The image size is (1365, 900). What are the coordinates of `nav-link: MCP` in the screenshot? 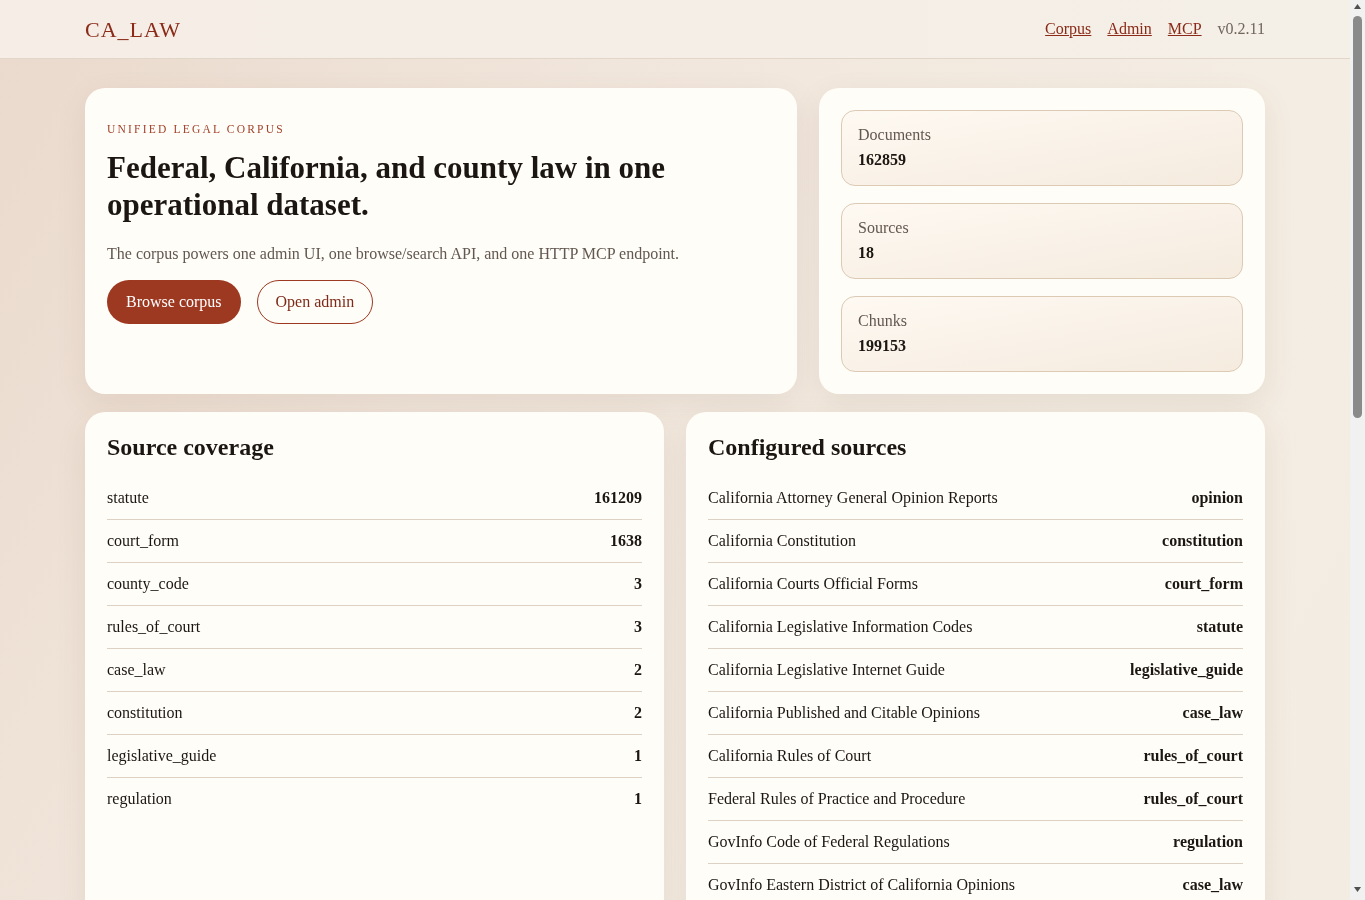 It's located at (1184, 29).